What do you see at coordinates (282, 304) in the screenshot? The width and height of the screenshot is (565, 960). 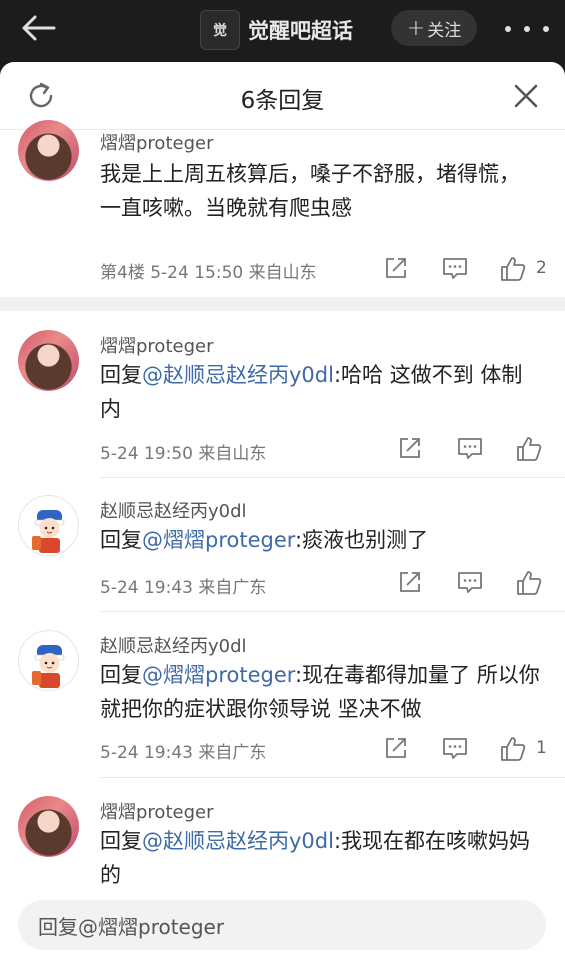 I see `section-divider` at bounding box center [282, 304].